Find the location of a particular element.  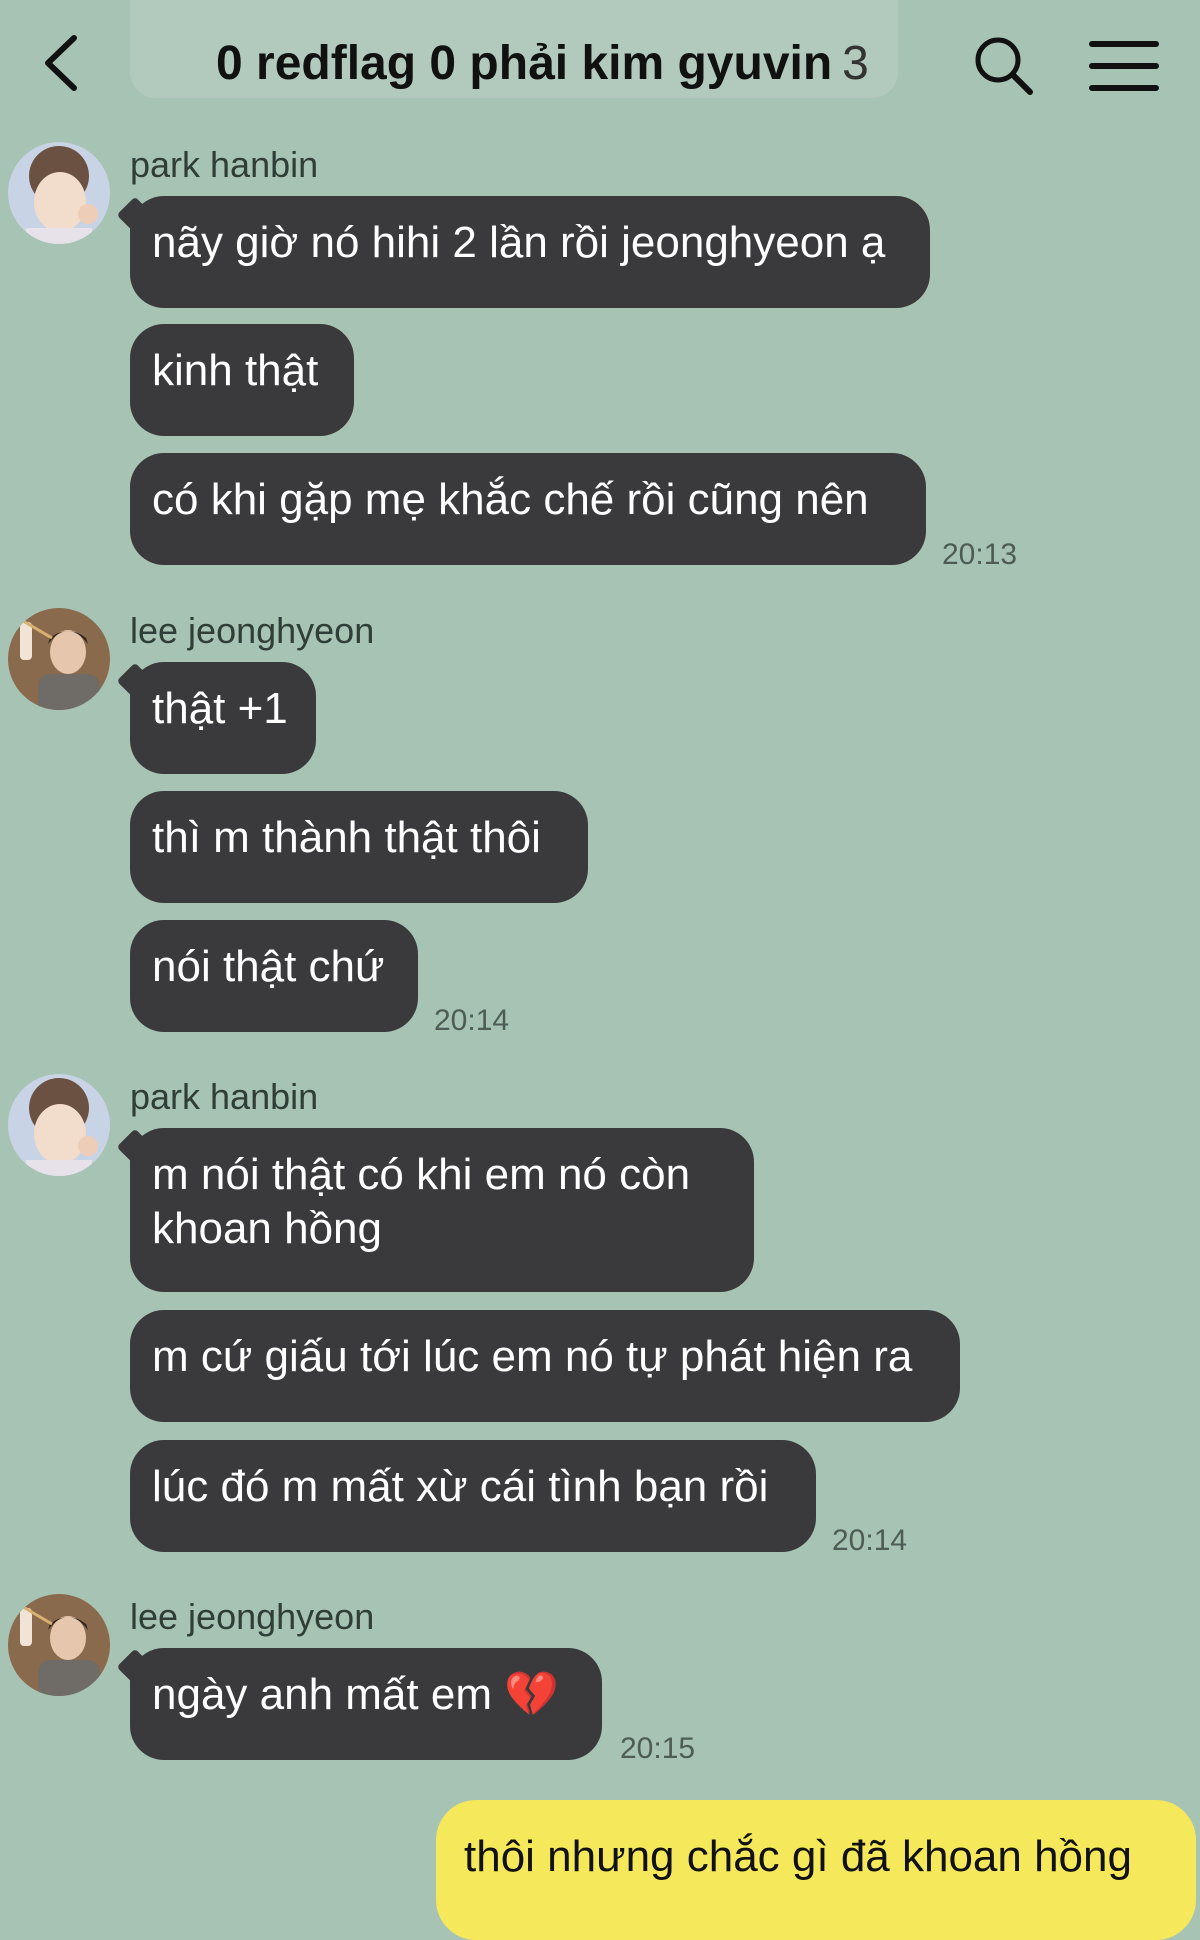

message-bubble: có khi gặp mẹ khắc chế rồi cũng nên is located at coordinates (528, 509).